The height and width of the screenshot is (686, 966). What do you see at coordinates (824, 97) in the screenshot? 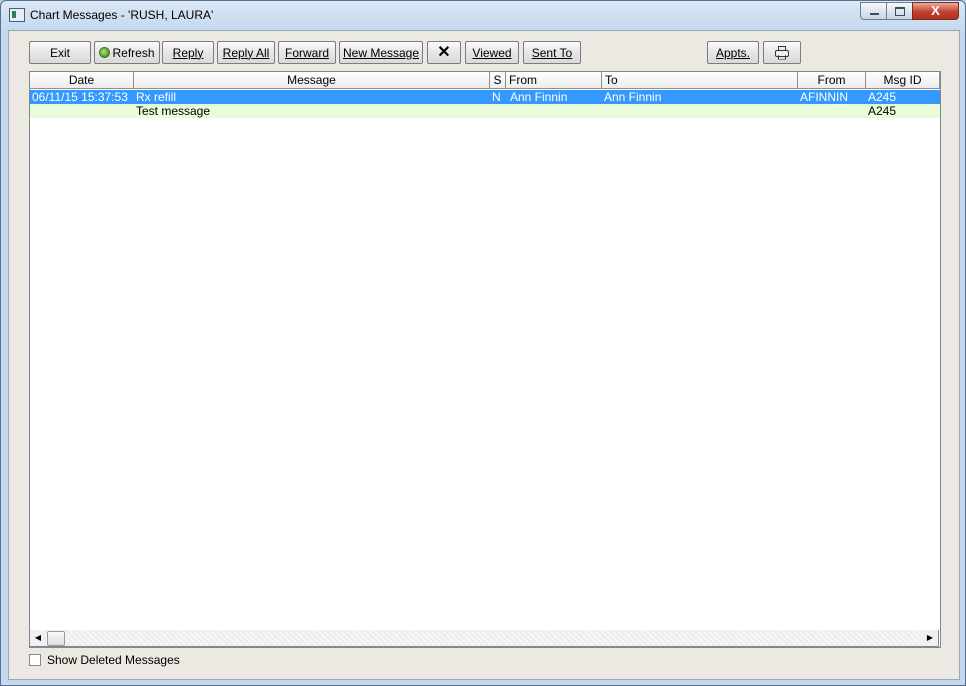
I see `cell-from-id: AFINNIN` at bounding box center [824, 97].